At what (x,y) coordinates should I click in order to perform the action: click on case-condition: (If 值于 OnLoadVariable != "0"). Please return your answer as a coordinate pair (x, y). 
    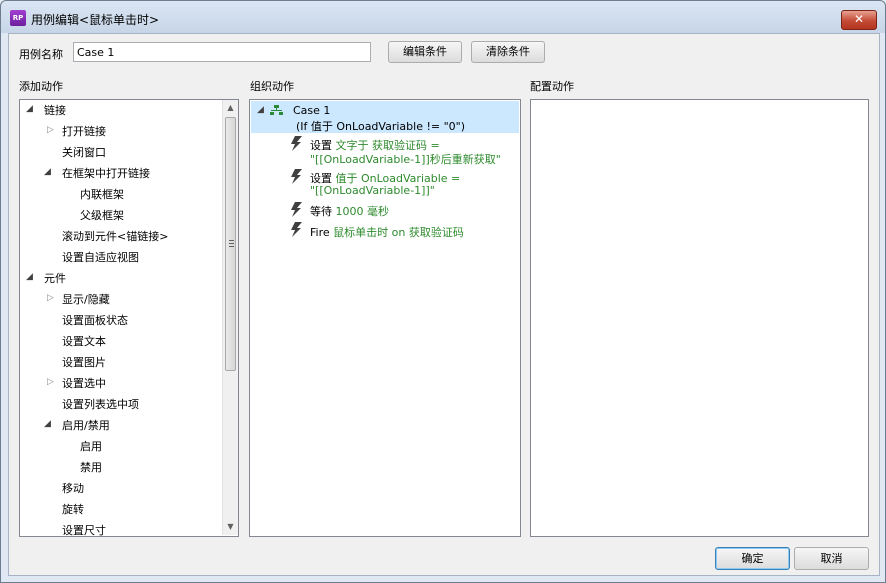
    Looking at the image, I should click on (380, 126).